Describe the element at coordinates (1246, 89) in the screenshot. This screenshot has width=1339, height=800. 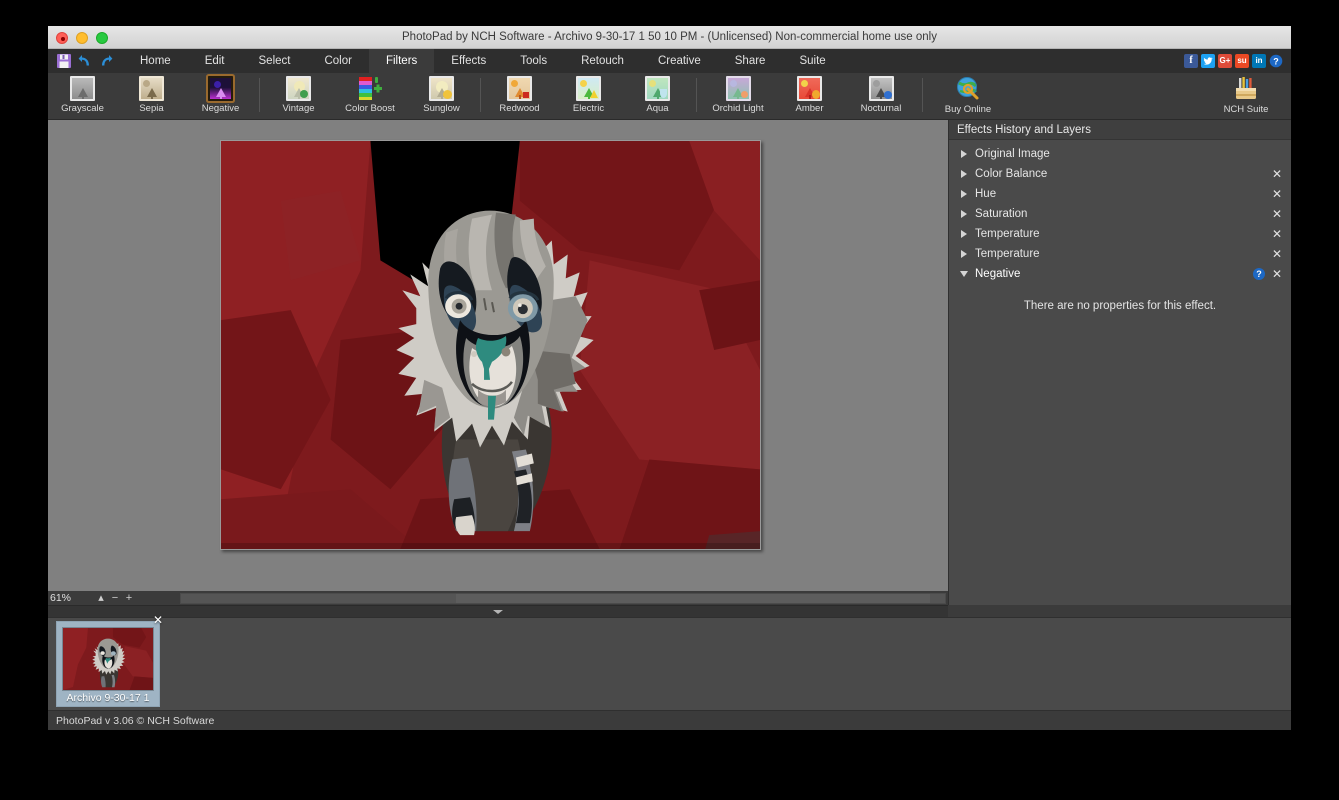
I see `nch-suite-icon` at that location.